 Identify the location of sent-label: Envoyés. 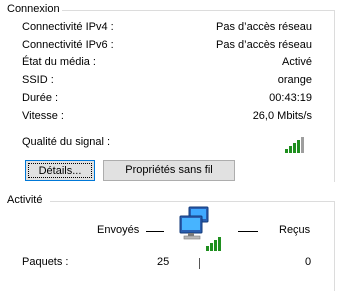
(118, 230).